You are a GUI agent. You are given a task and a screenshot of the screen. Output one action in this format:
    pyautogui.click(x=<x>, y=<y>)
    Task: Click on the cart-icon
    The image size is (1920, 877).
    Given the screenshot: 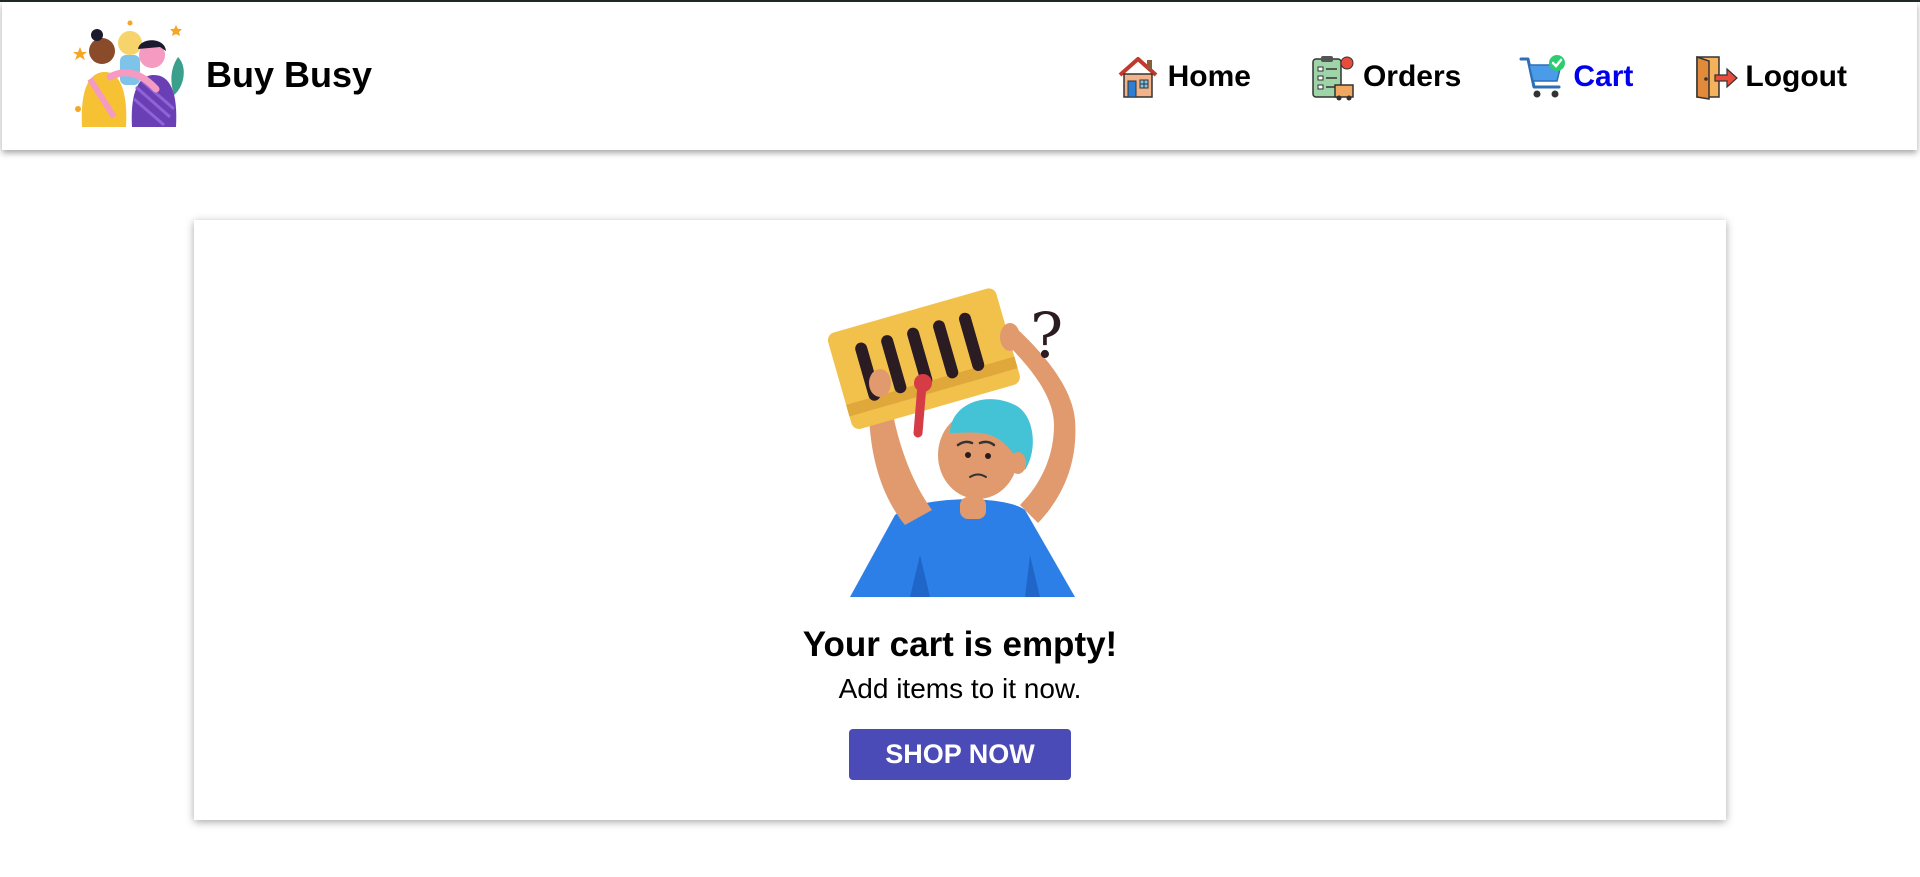 What is the action you would take?
    pyautogui.click(x=1542, y=76)
    